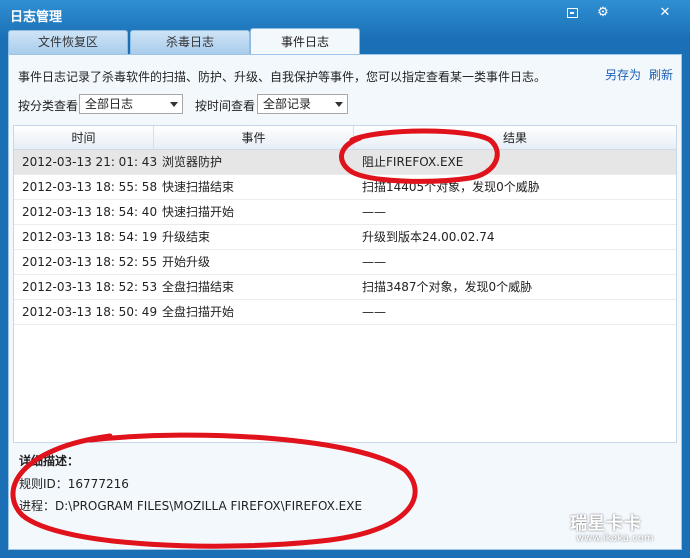 The image size is (690, 558). I want to click on detail-title: 详细描述：, so click(49, 461).